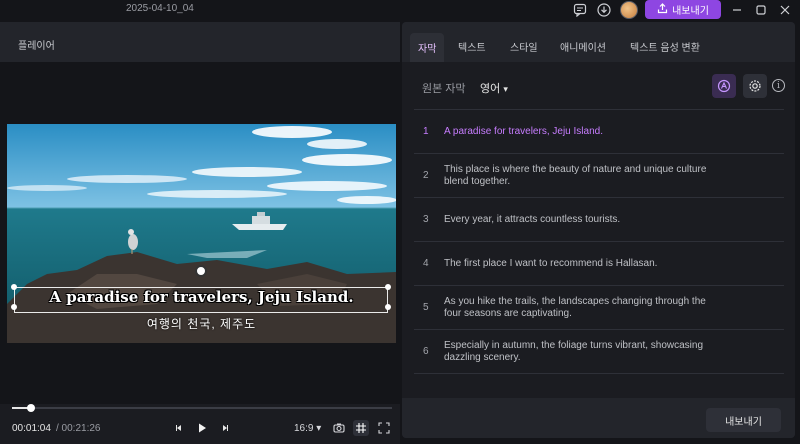 The width and height of the screenshot is (800, 444). What do you see at coordinates (200, 42) in the screenshot?
I see `player-header: 플레이어` at bounding box center [200, 42].